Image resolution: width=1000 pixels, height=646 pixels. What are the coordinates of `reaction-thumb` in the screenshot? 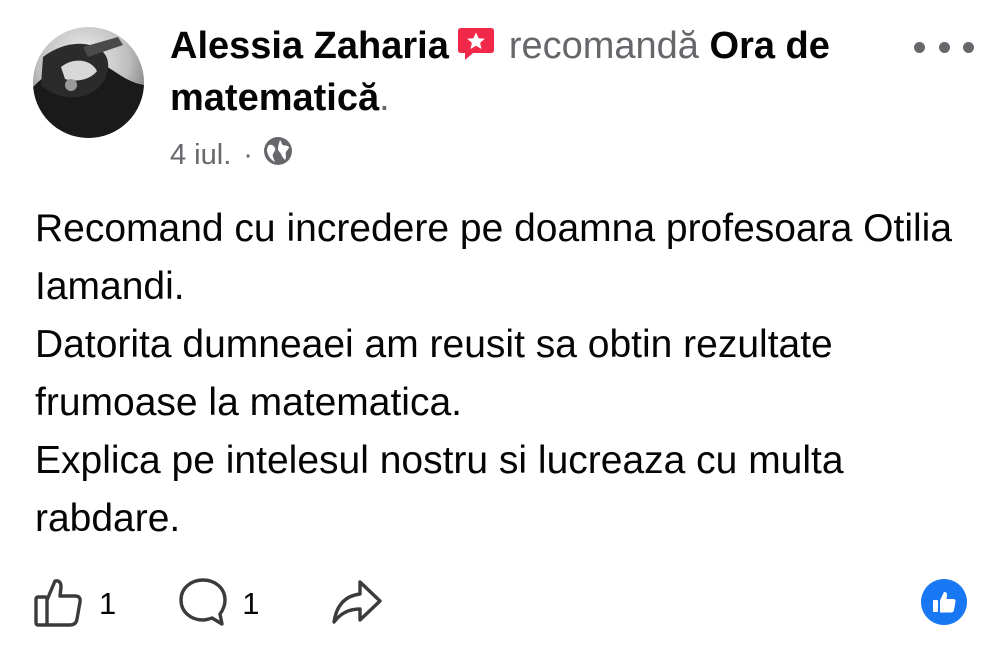 It's located at (944, 602).